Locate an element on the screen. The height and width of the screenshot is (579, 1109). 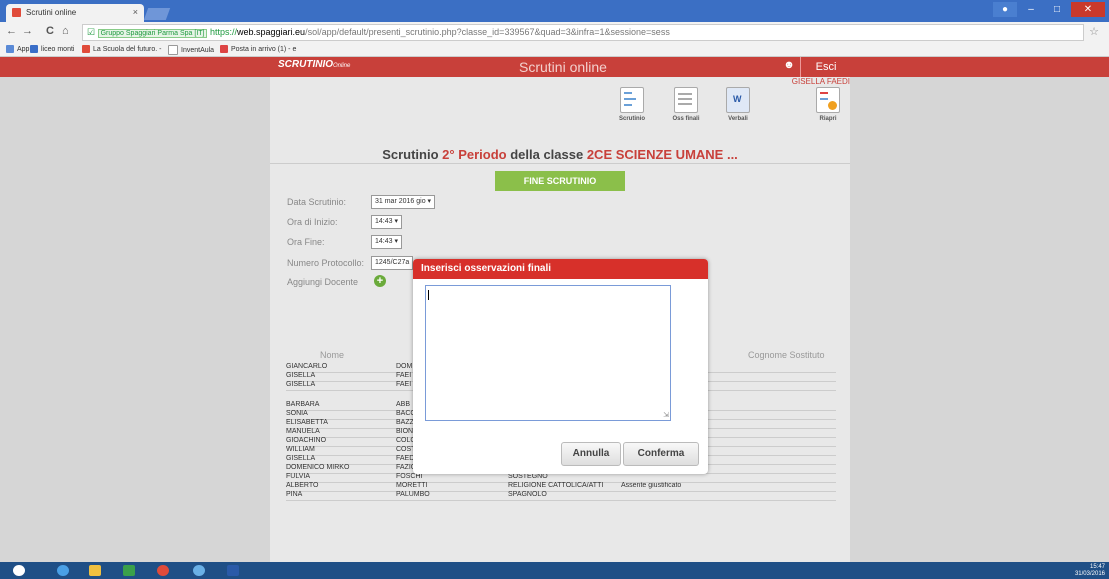
cell-cognome: FOSCHI is located at coordinates (409, 476).